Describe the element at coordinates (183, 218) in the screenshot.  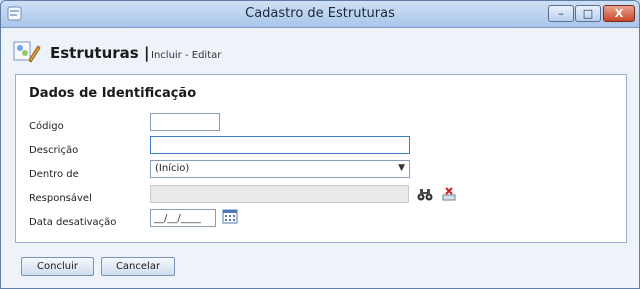
I see `data-desativacao-input` at that location.